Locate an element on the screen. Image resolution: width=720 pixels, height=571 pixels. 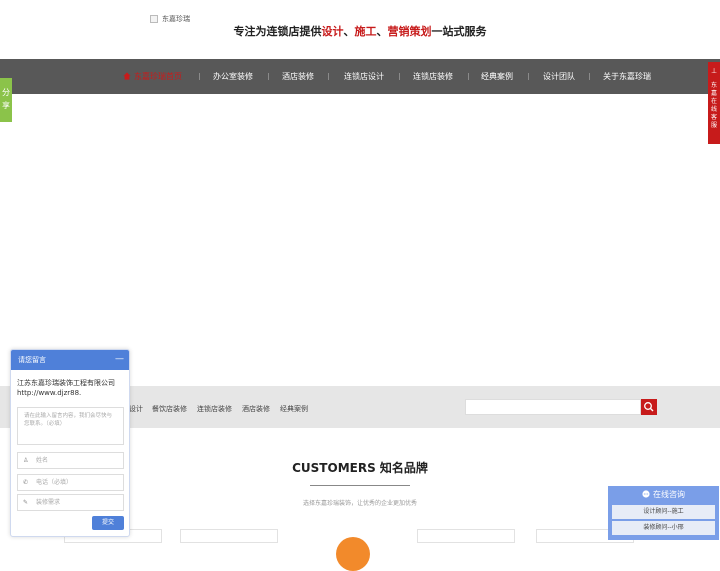
user-icon: ♙ is located at coordinates (26, 460).